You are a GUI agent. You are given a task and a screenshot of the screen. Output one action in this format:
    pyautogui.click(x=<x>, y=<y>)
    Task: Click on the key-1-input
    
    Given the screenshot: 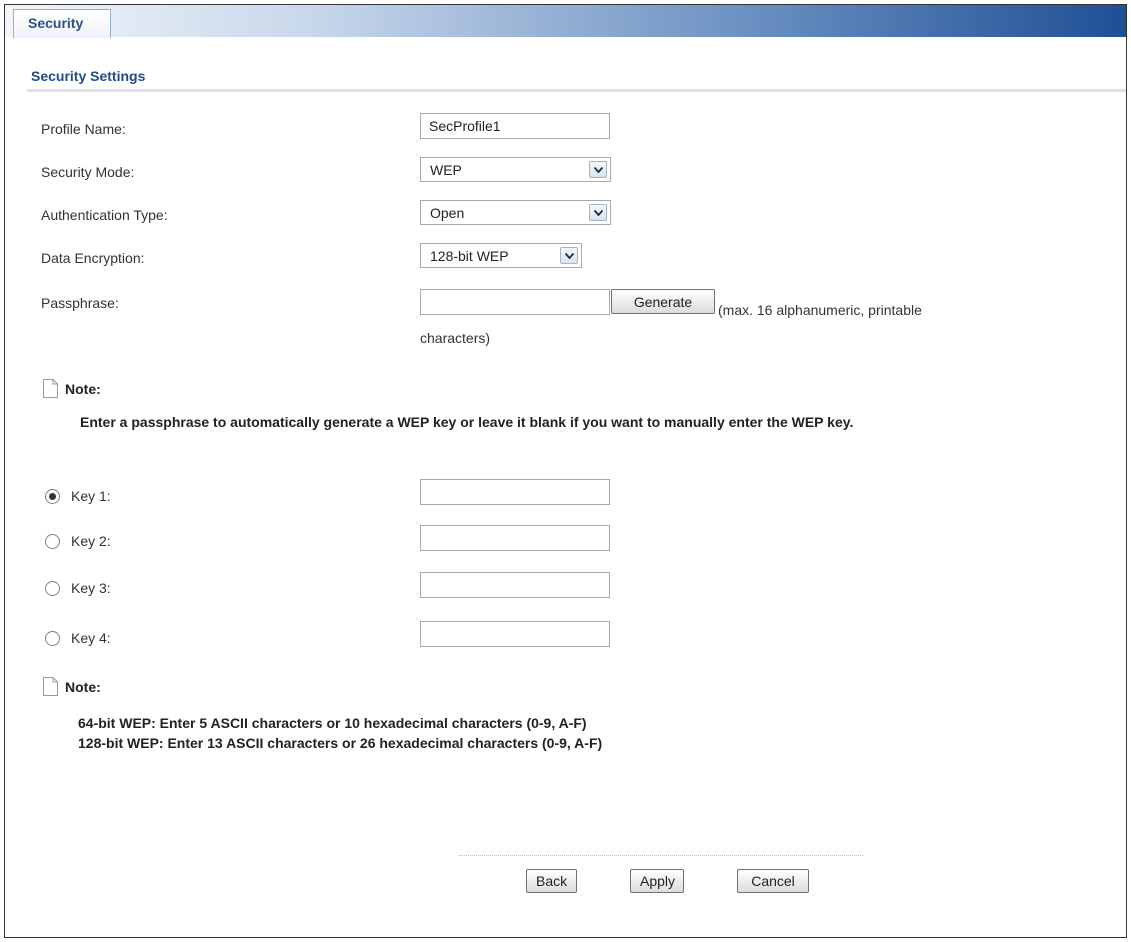 What is the action you would take?
    pyautogui.click(x=515, y=492)
    